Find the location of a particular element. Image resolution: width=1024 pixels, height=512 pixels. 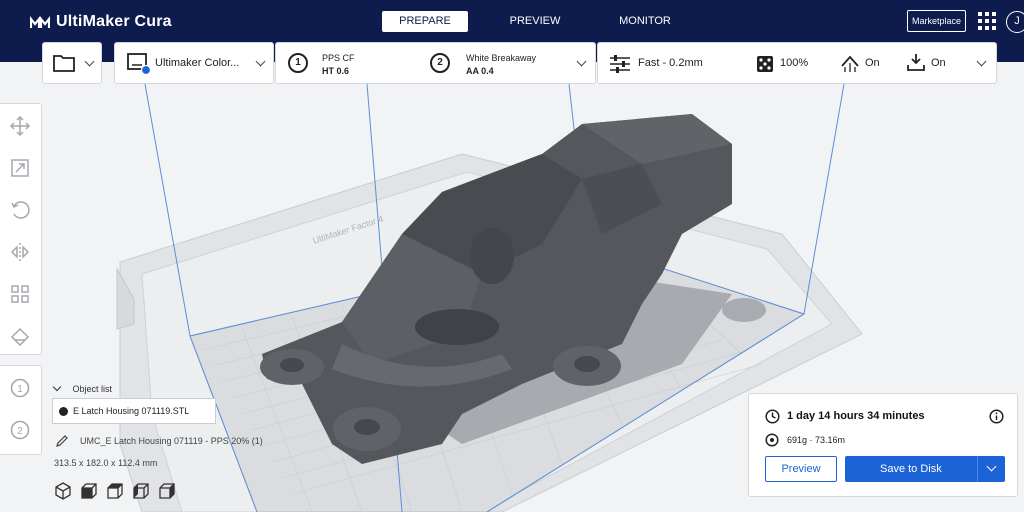

3d-view-icon is located at coordinates (63, 491).